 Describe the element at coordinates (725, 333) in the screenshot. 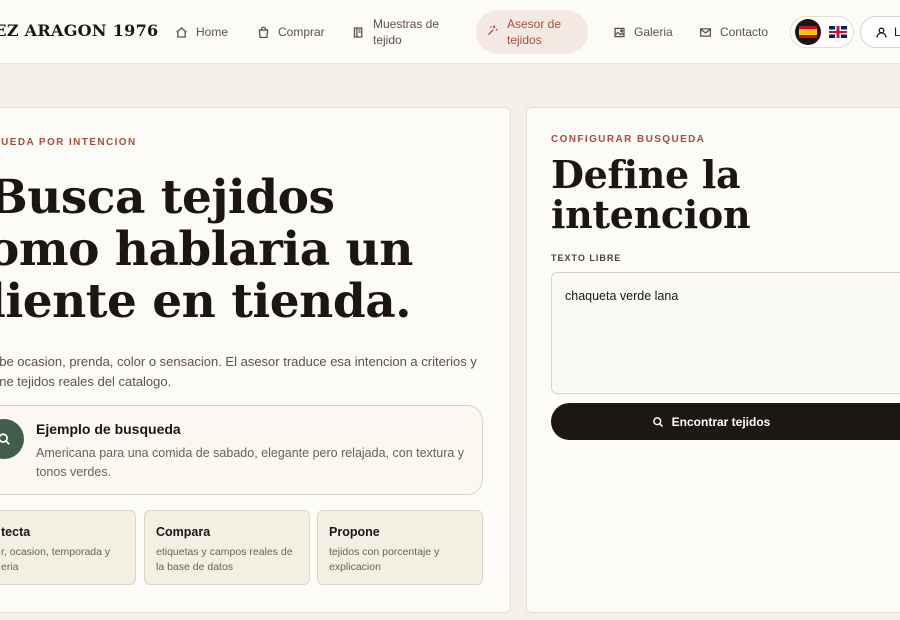

I see `free-text-input` at that location.